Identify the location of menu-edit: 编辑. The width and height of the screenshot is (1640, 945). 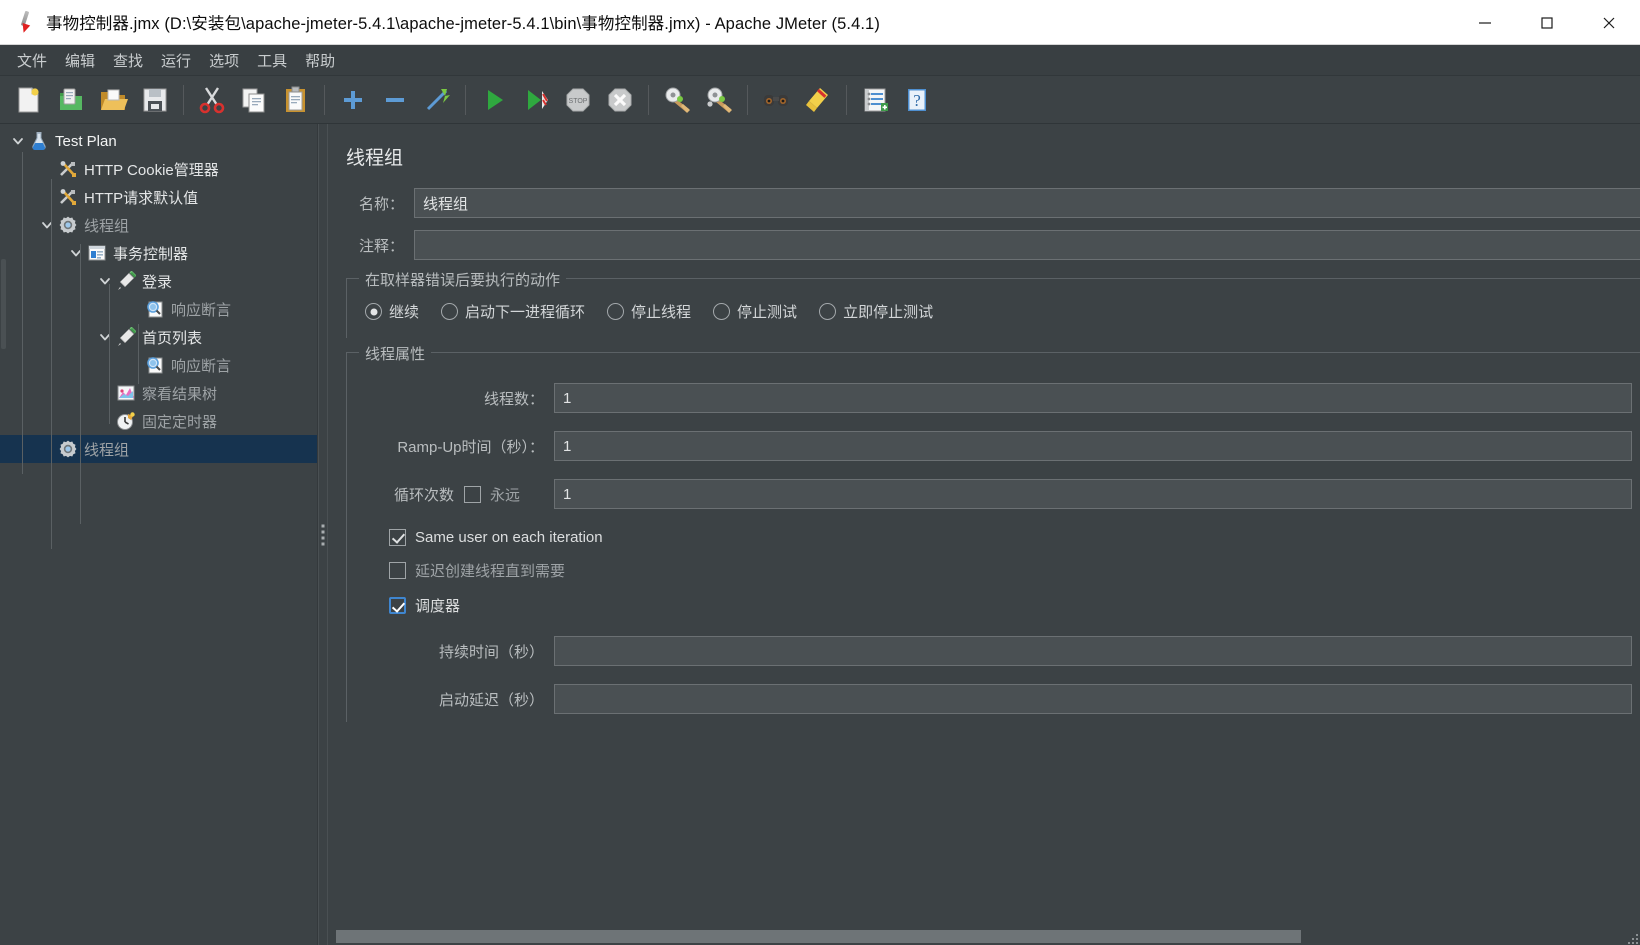
(80, 60).